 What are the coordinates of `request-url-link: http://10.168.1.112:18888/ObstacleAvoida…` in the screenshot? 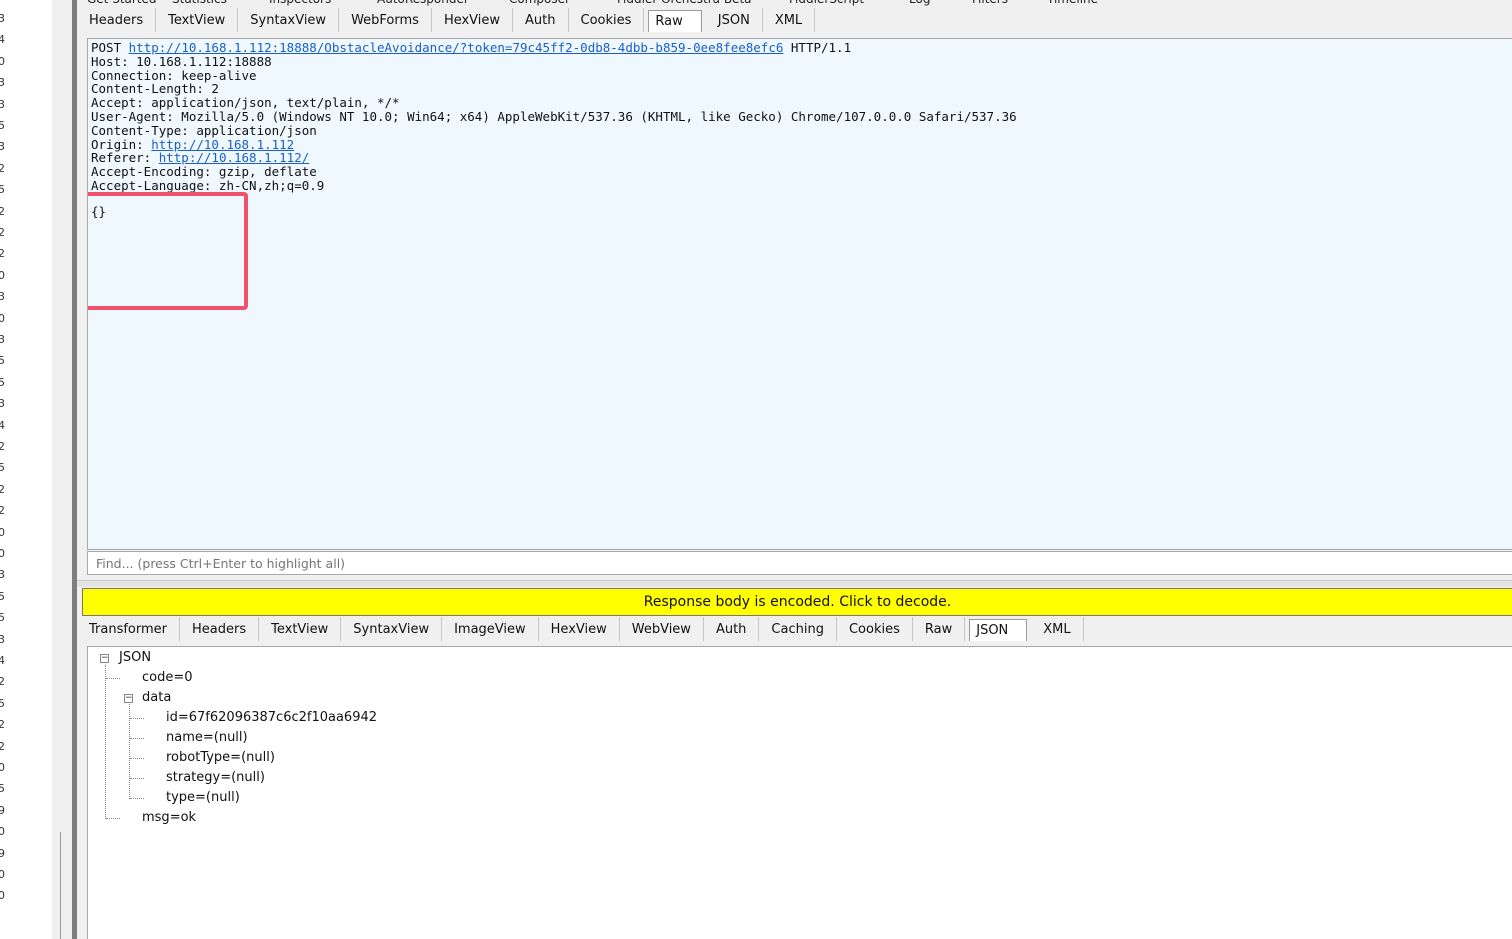 It's located at (456, 47).